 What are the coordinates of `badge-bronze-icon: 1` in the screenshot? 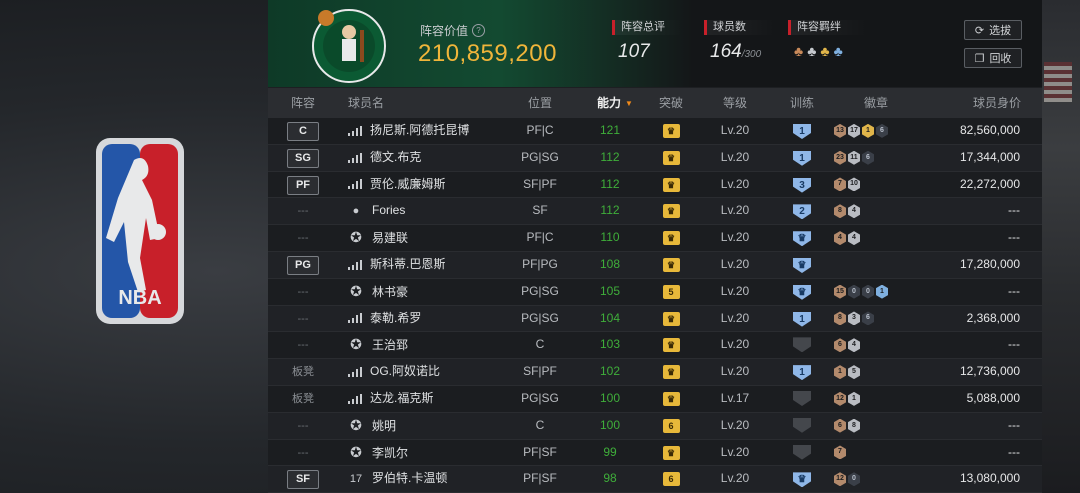 It's located at (840, 372).